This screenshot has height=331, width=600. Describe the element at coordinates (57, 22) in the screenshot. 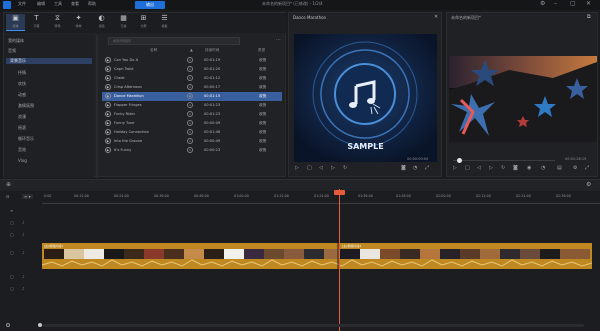

I see `tab-transitions: ⧖ 转场` at that location.